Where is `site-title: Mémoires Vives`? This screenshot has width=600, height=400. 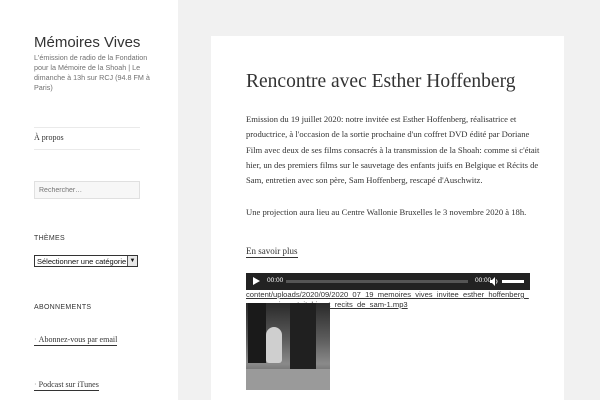 site-title: Mémoires Vives is located at coordinates (87, 42).